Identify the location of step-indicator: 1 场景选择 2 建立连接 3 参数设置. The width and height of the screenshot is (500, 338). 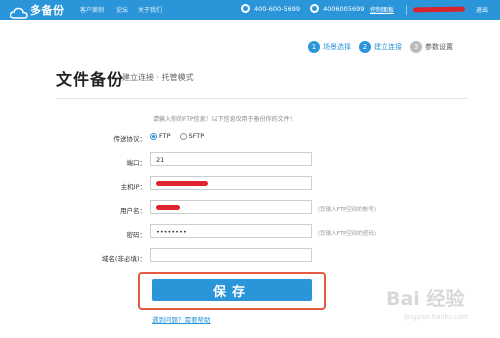
(384, 47).